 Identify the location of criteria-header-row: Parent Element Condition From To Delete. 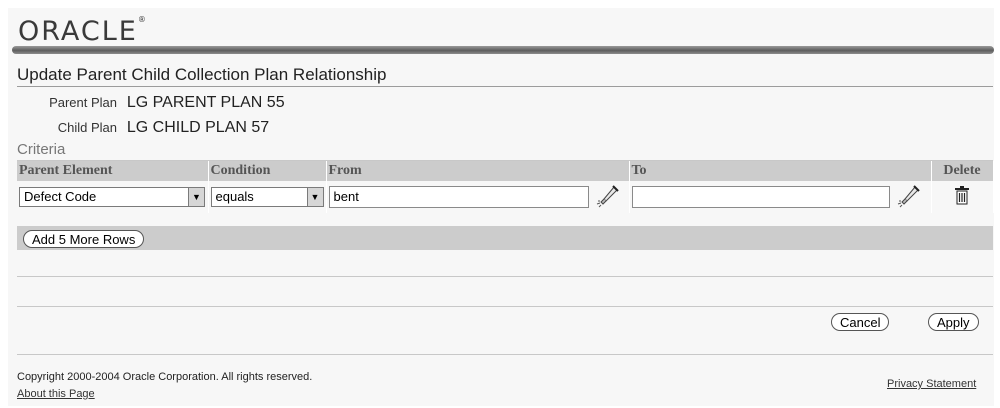
(505, 171).